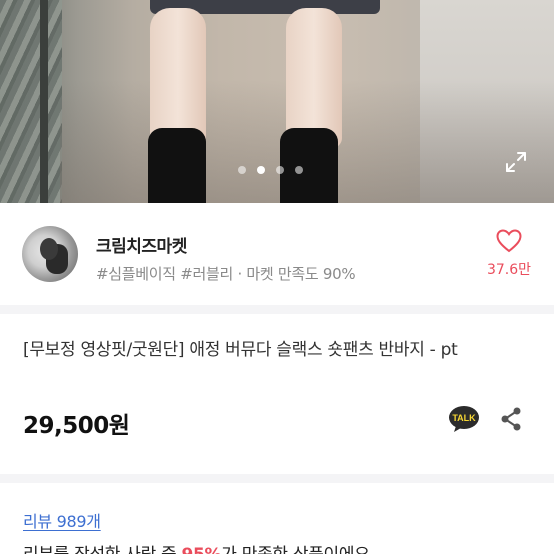 The width and height of the screenshot is (554, 554). What do you see at coordinates (44, 101) in the screenshot?
I see `background-rail` at bounding box center [44, 101].